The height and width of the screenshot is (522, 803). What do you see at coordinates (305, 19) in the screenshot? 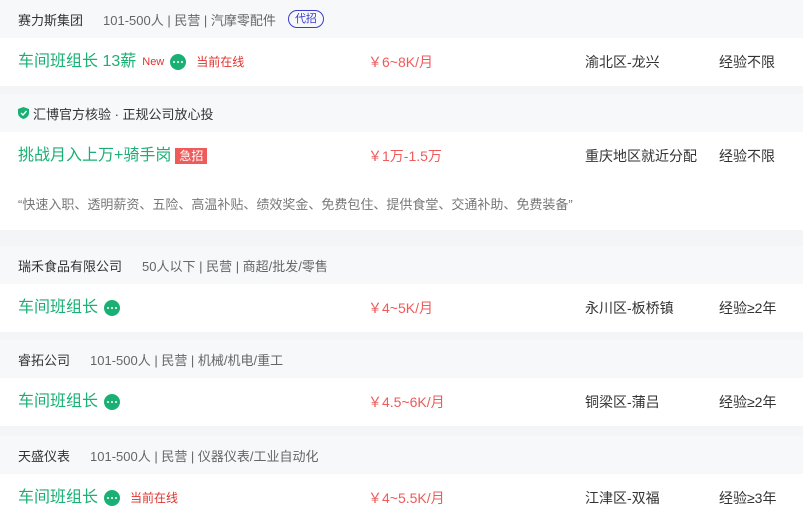
I see `agent-badge: 代招` at bounding box center [305, 19].